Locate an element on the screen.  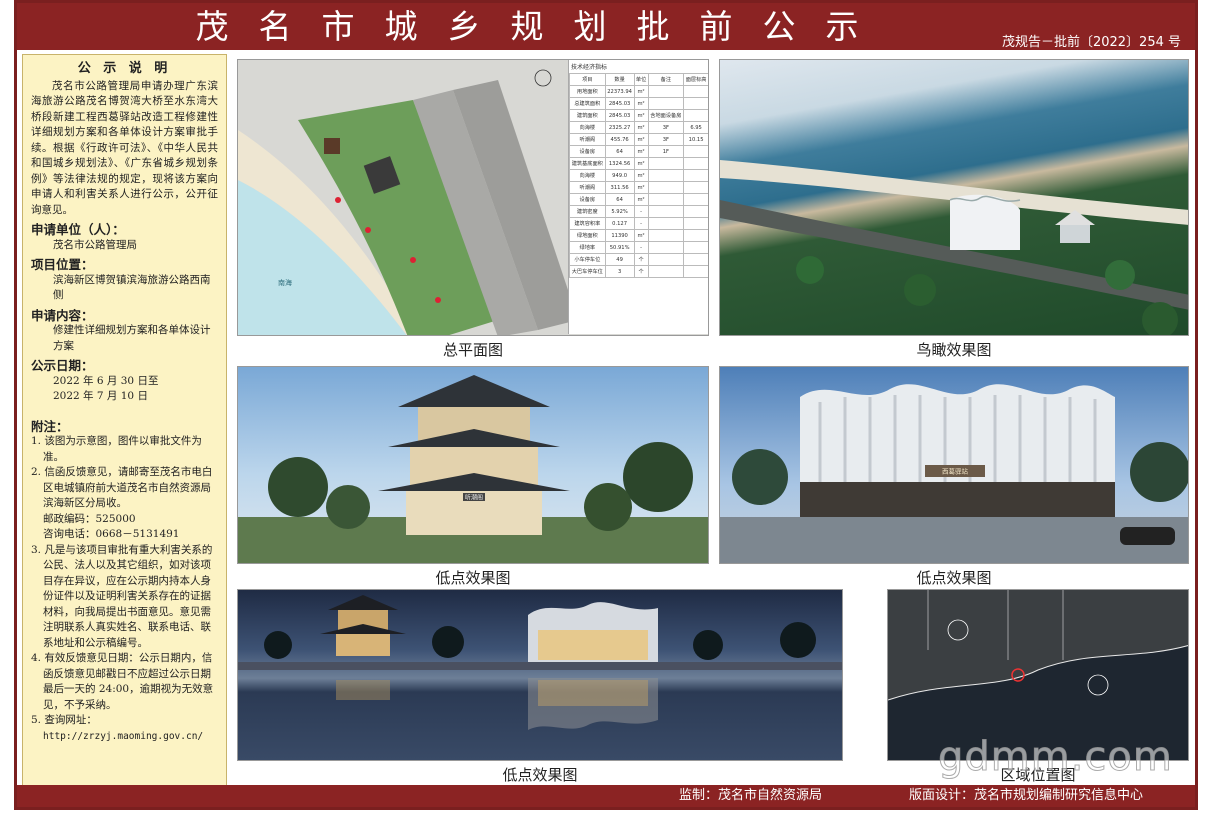
watermark-text: gdmm.com is located at coordinates (1055, 757).